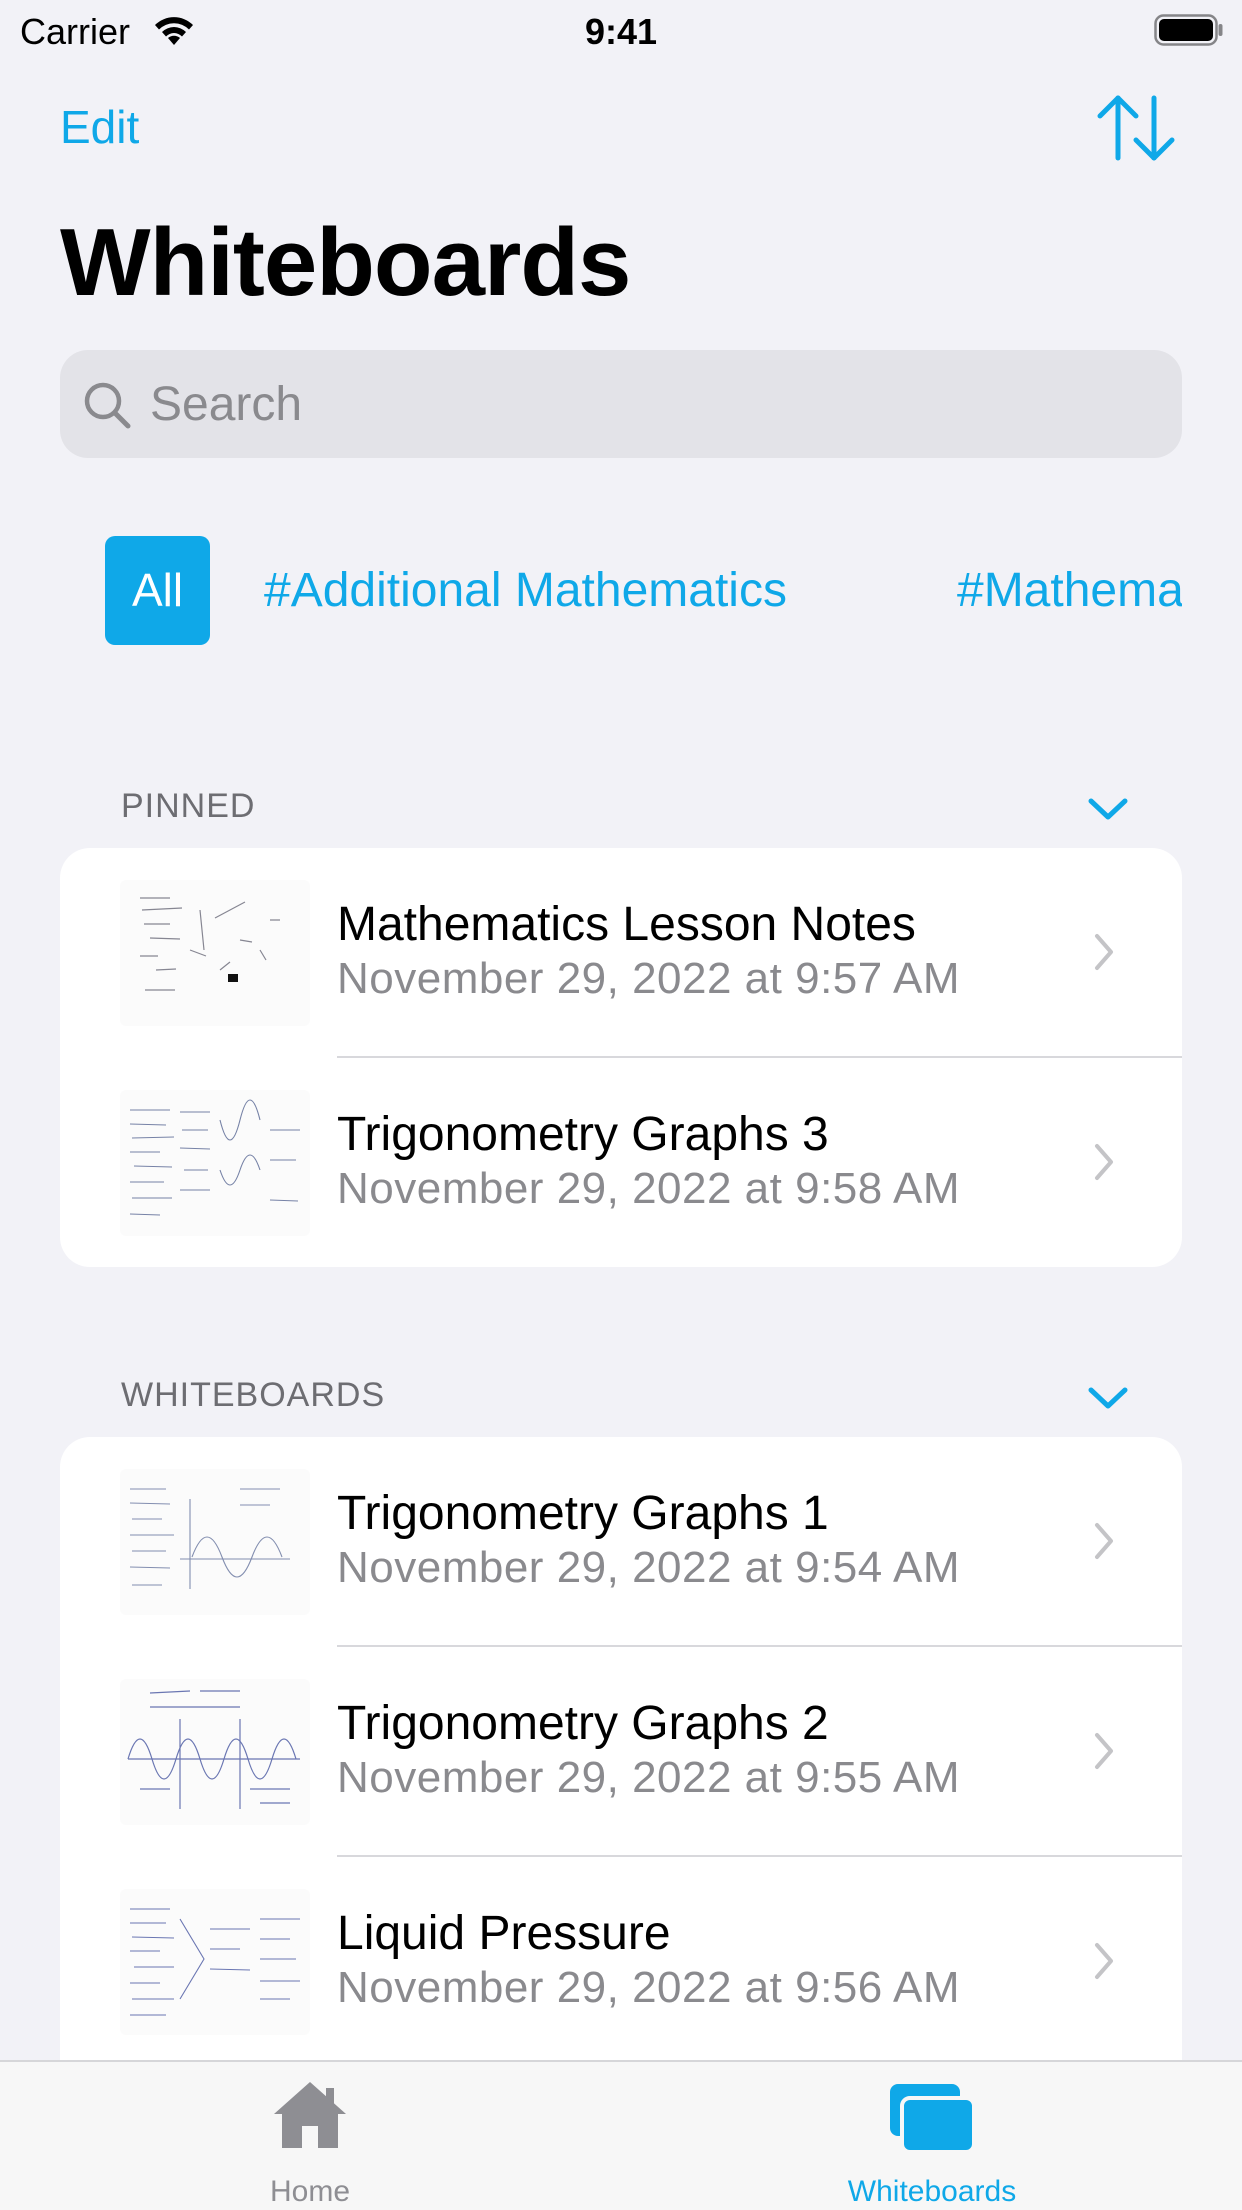 The width and height of the screenshot is (1242, 2210). I want to click on battery-icon, so click(1188, 30).